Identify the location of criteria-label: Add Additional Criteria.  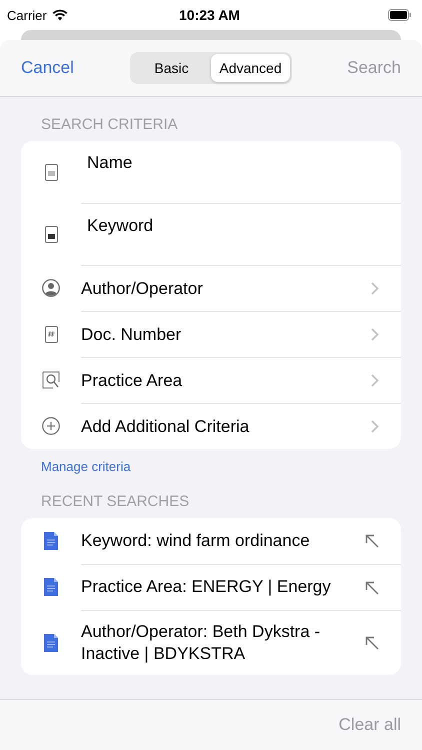
(165, 426).